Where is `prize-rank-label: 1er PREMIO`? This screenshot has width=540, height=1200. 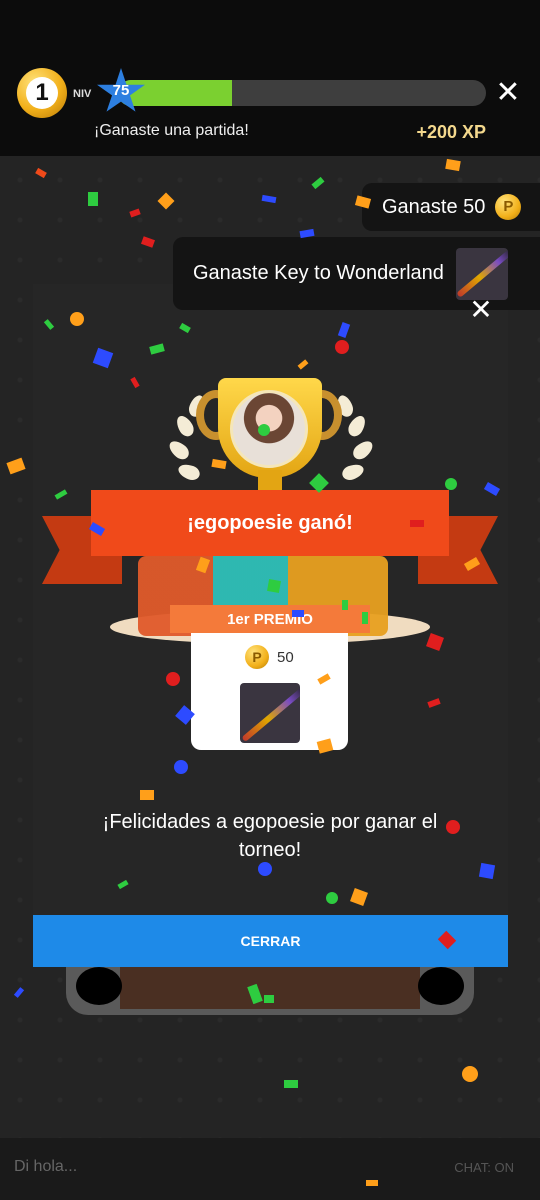 prize-rank-label: 1er PREMIO is located at coordinates (270, 619).